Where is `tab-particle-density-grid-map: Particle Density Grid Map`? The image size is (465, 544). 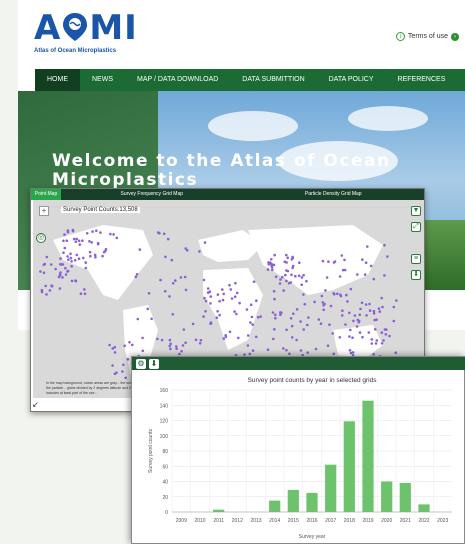
tab-particle-density-grid-map: Particle Density Grid Map is located at coordinates (334, 194).